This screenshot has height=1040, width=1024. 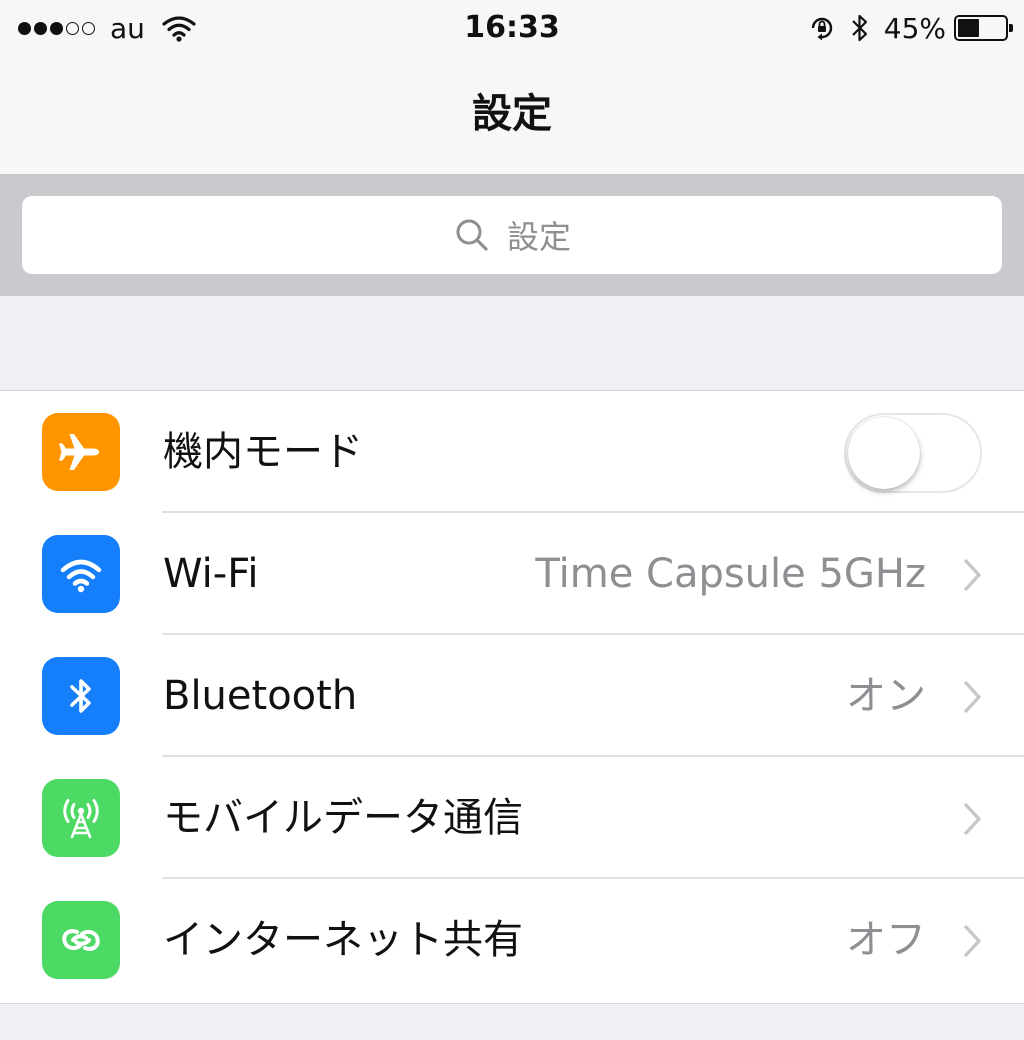 I want to click on battery-fill, so click(x=968, y=28).